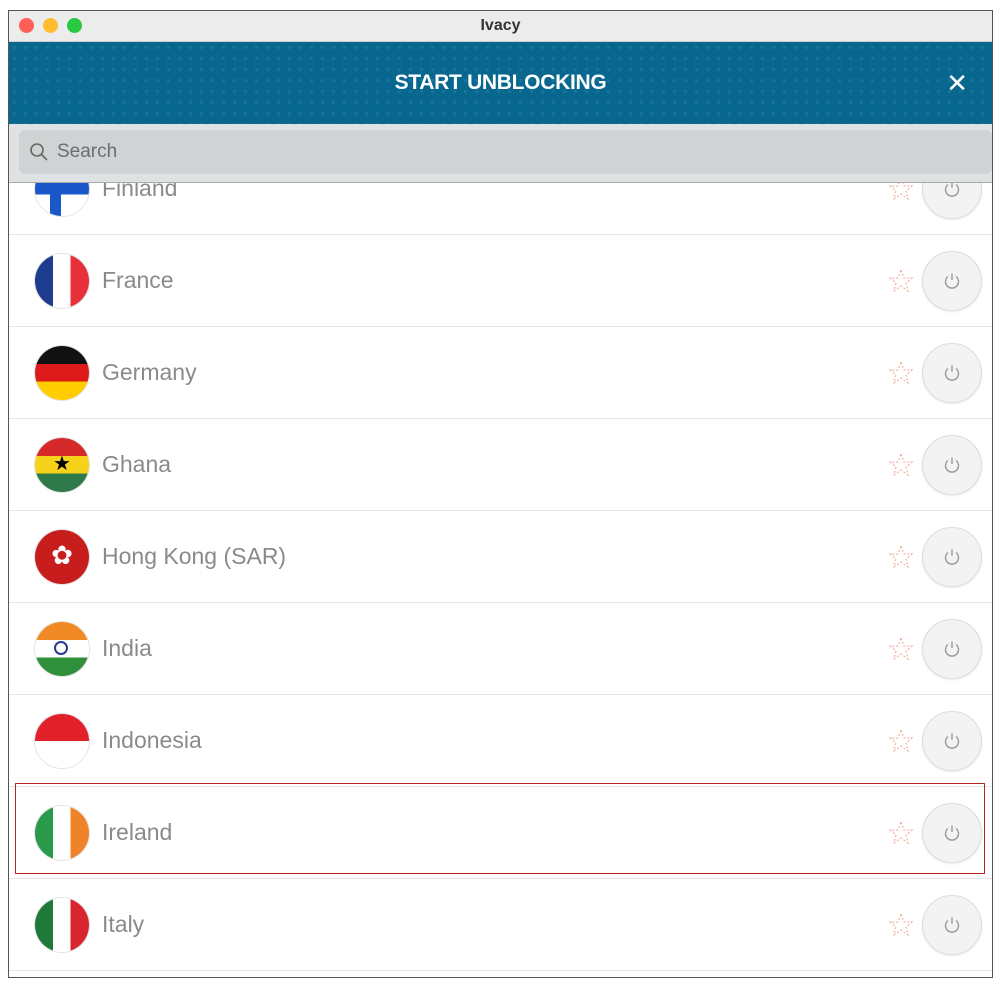  What do you see at coordinates (500, 833) in the screenshot?
I see `country-row-ireland: Ireland` at bounding box center [500, 833].